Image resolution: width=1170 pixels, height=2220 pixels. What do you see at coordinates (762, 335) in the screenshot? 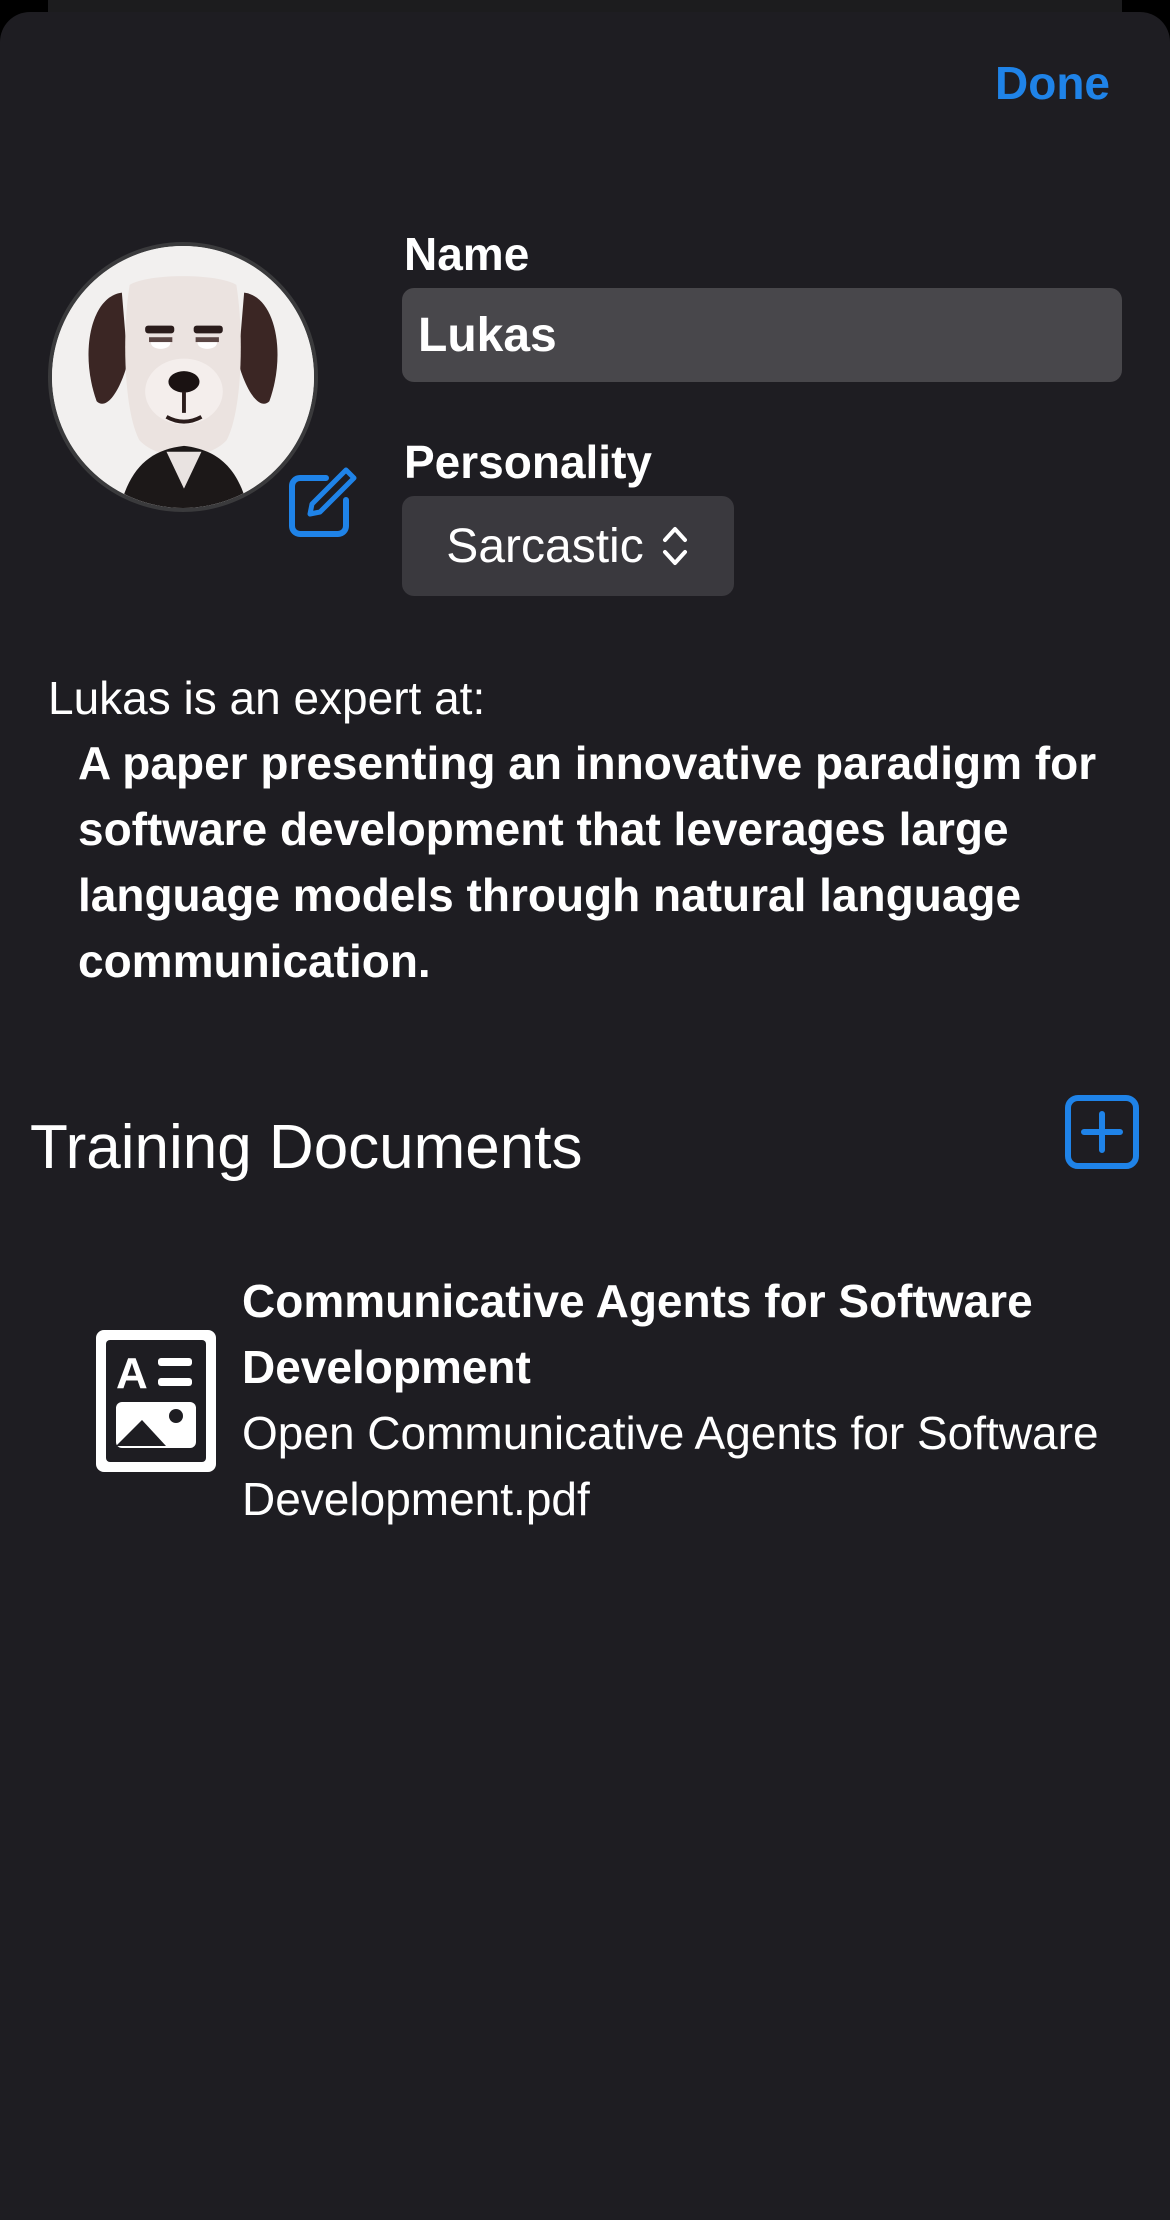
I see `name-input` at bounding box center [762, 335].